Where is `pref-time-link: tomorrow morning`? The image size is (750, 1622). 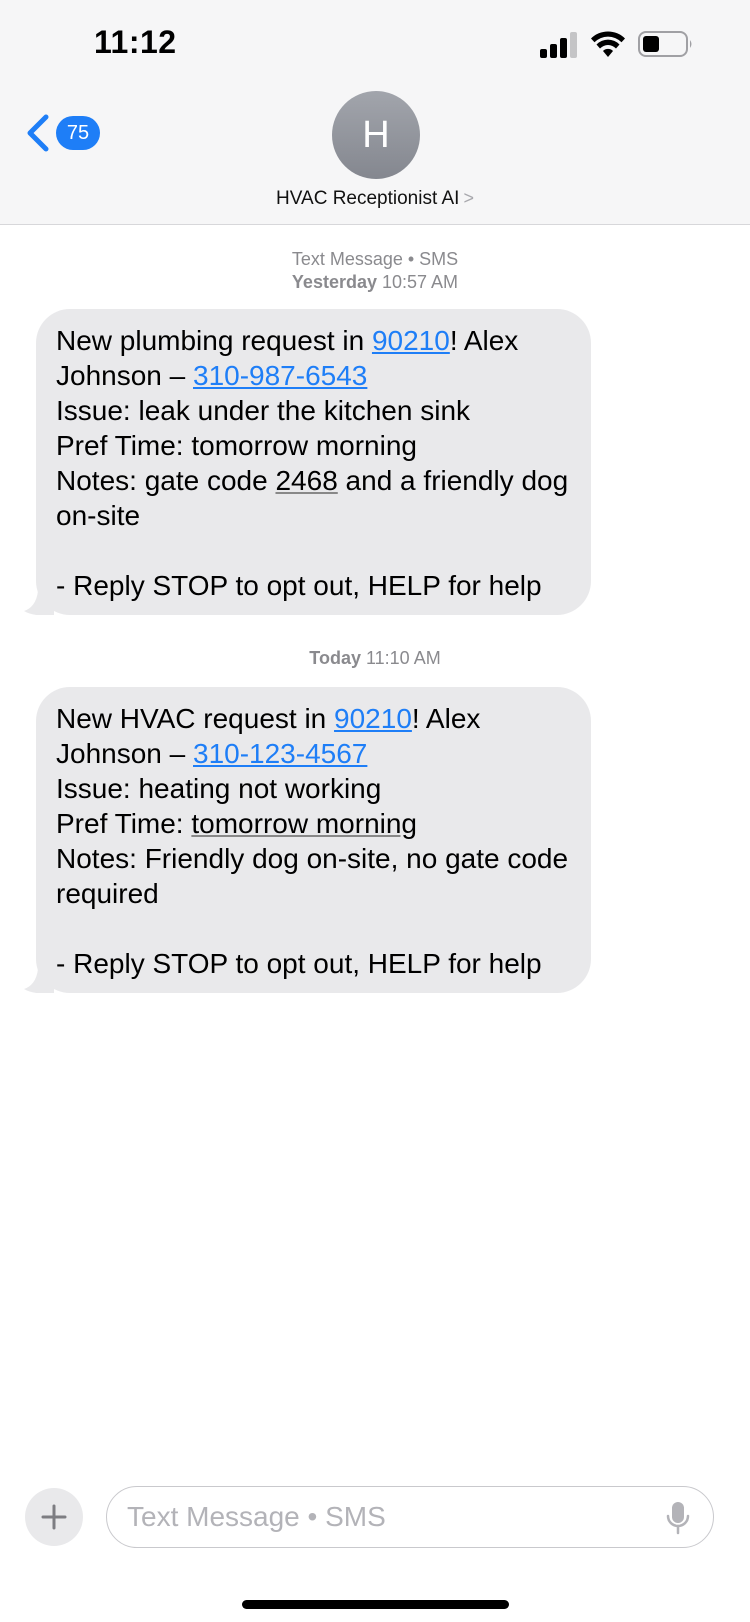
pref-time-link: tomorrow morning is located at coordinates (304, 823).